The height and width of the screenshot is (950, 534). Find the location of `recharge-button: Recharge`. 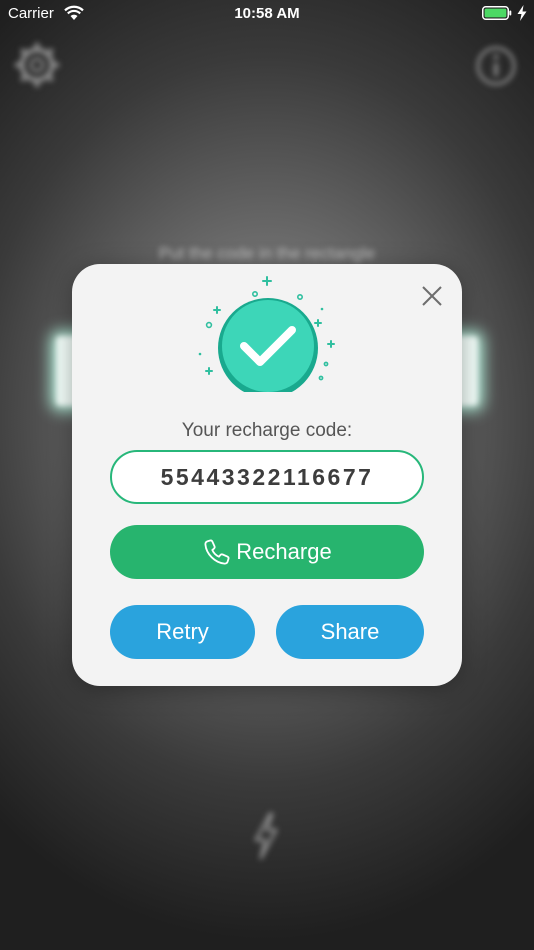

recharge-button: Recharge is located at coordinates (267, 552).